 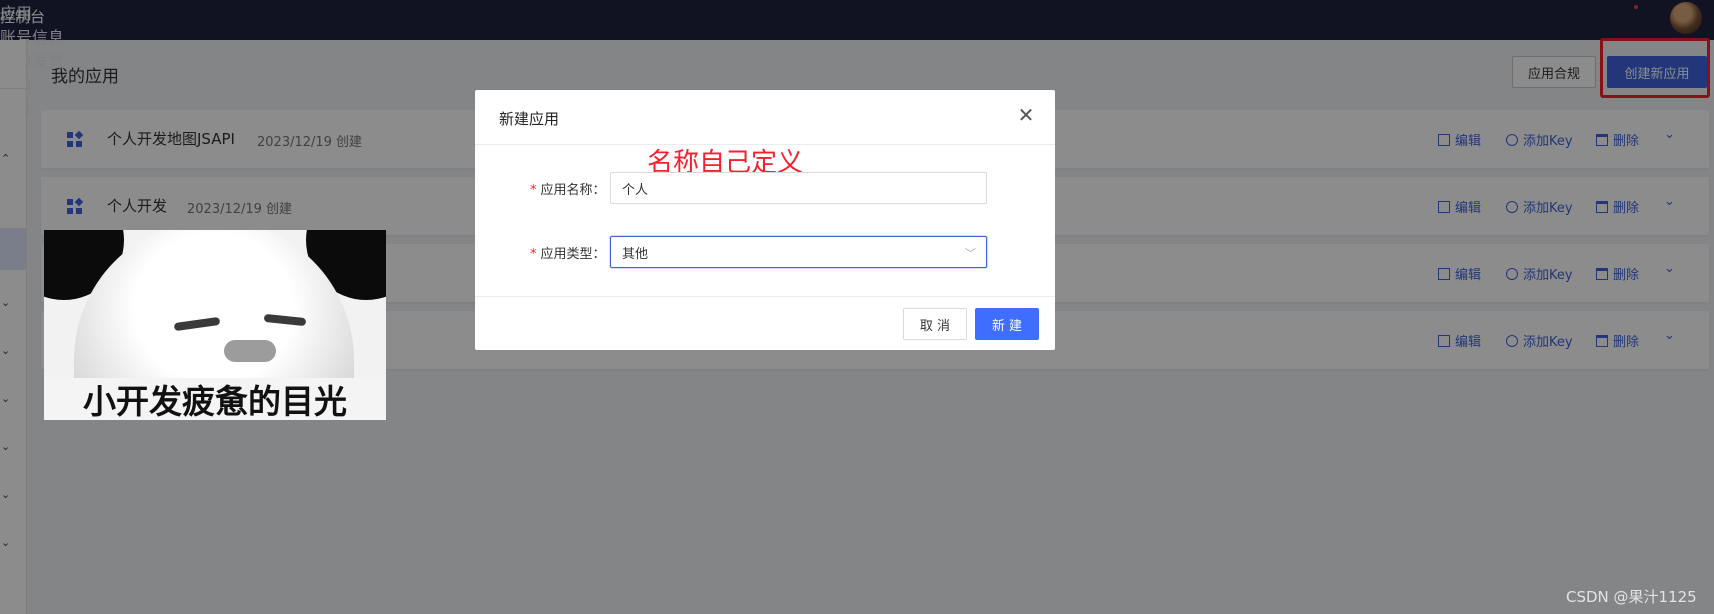 I want to click on app-type-label: * 应用类型：, so click(x=568, y=254).